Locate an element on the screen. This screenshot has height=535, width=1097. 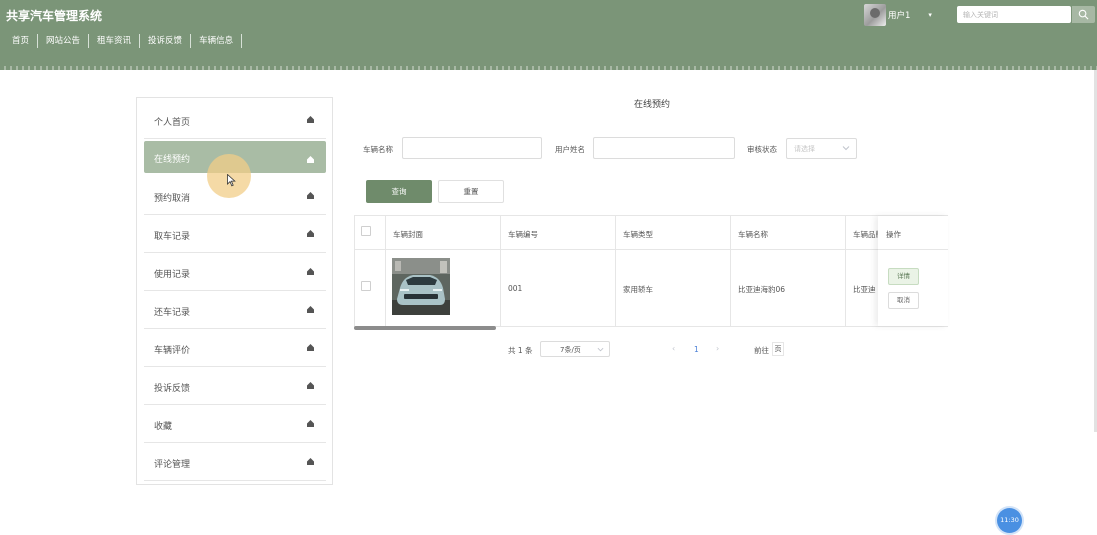
search-icon is located at coordinates (1083, 14).